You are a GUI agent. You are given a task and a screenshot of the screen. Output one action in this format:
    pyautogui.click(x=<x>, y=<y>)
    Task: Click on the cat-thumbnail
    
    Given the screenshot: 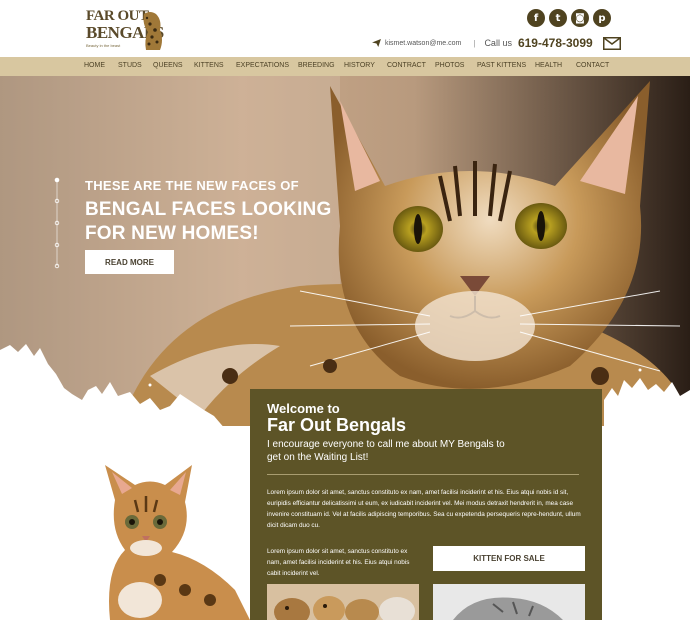 What is the action you would take?
    pyautogui.click(x=509, y=602)
    